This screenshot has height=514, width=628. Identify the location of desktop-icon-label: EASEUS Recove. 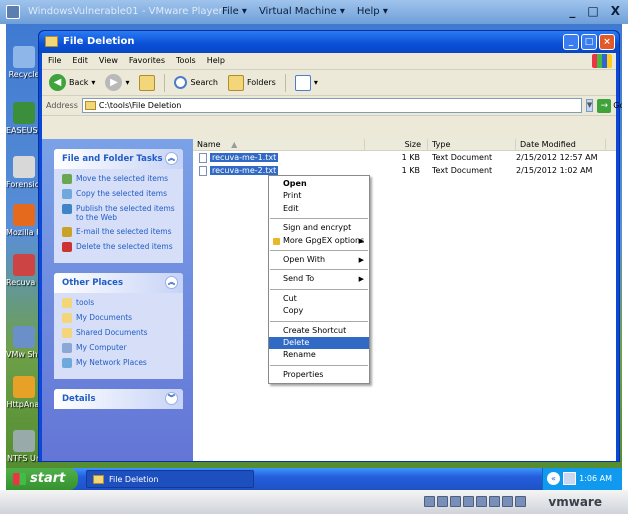
(24, 130).